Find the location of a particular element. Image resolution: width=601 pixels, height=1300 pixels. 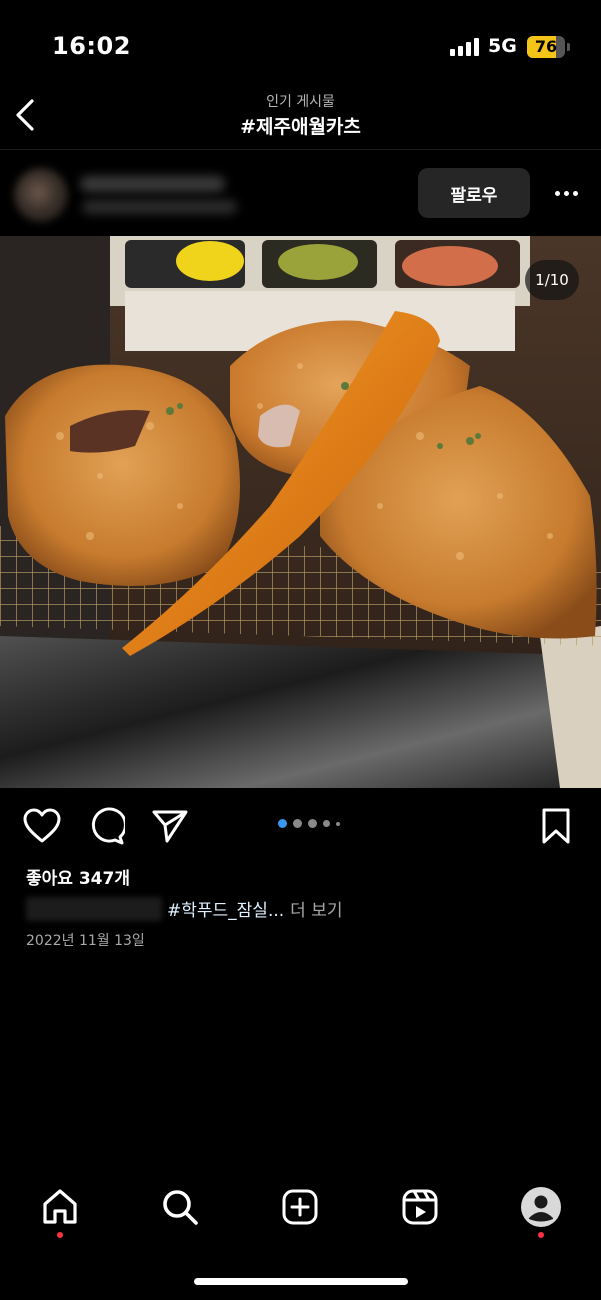

post-header: 팔로우 is located at coordinates (300, 193).